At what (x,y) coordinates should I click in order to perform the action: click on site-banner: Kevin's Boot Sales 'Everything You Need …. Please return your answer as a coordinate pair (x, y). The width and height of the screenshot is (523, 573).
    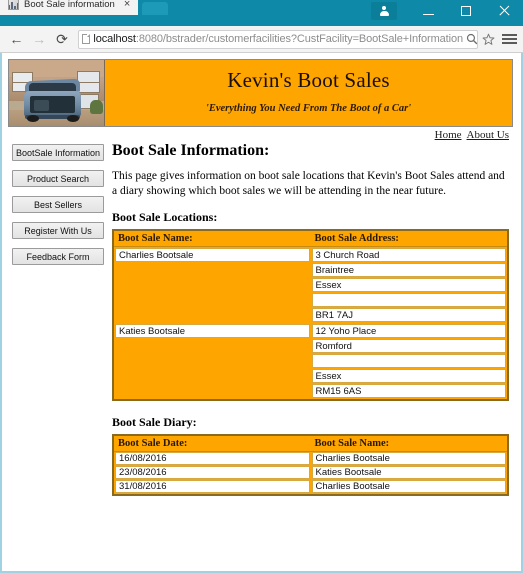
    Looking at the image, I should click on (260, 93).